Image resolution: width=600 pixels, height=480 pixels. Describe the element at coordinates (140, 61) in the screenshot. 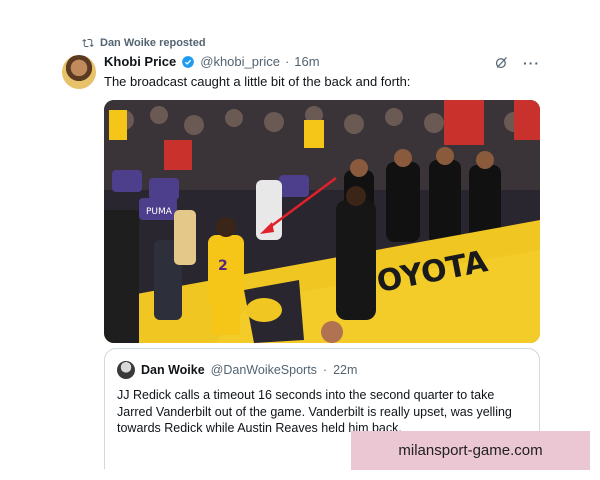

I see `author-name: Khobi Price` at that location.